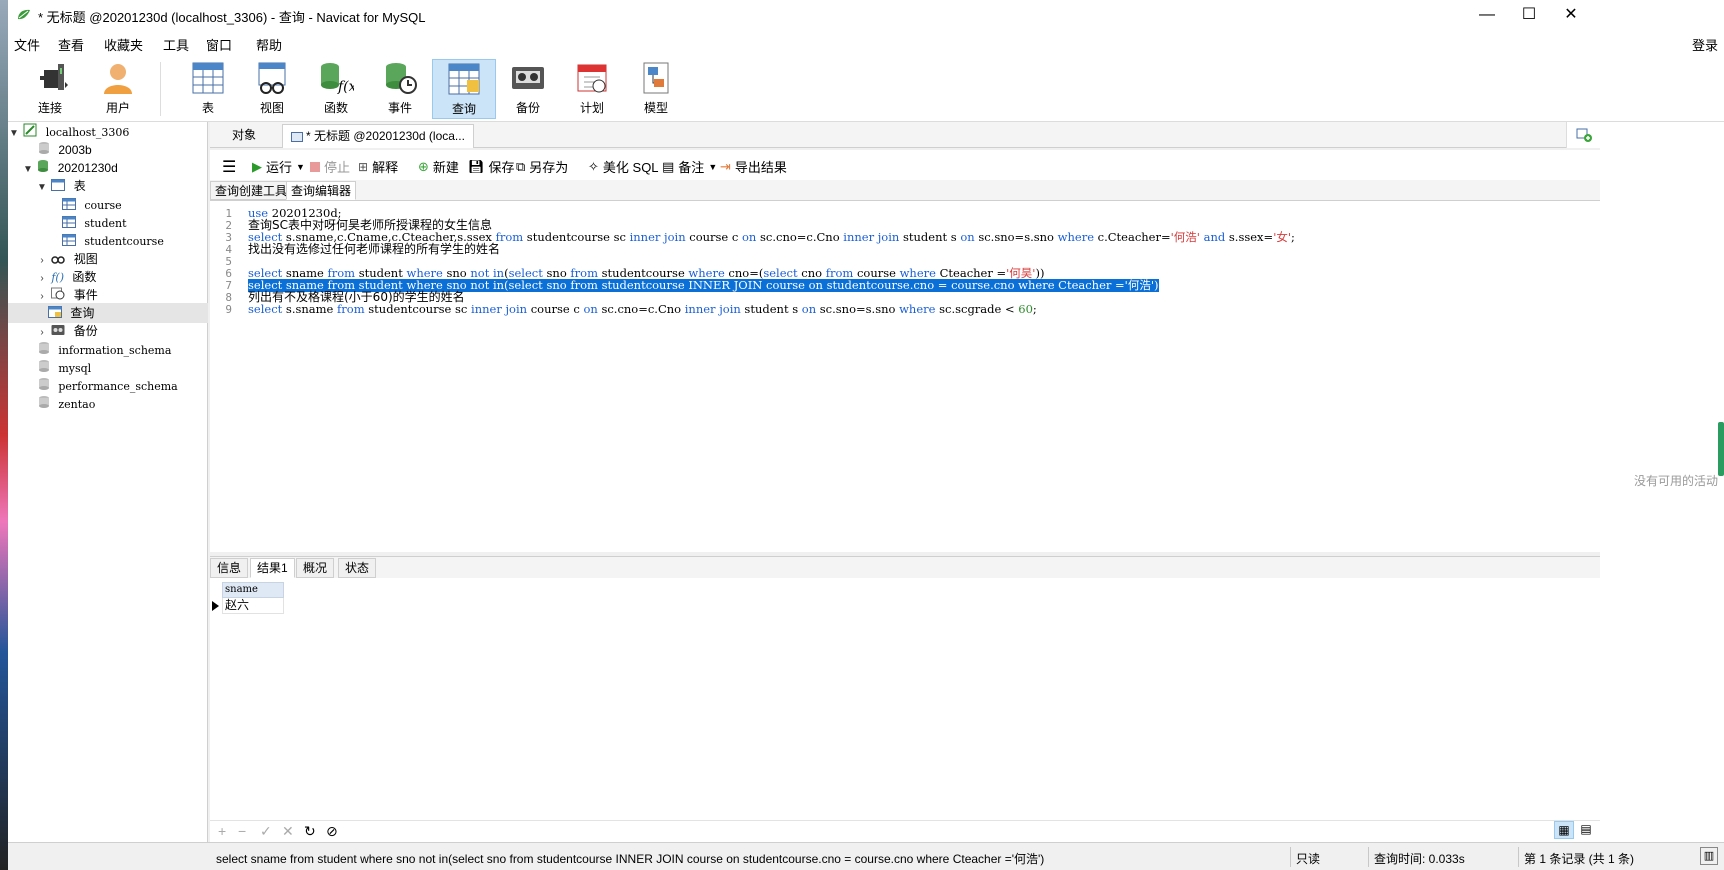 This screenshot has height=870, width=1724. I want to click on view-label: 视图, so click(271, 108).